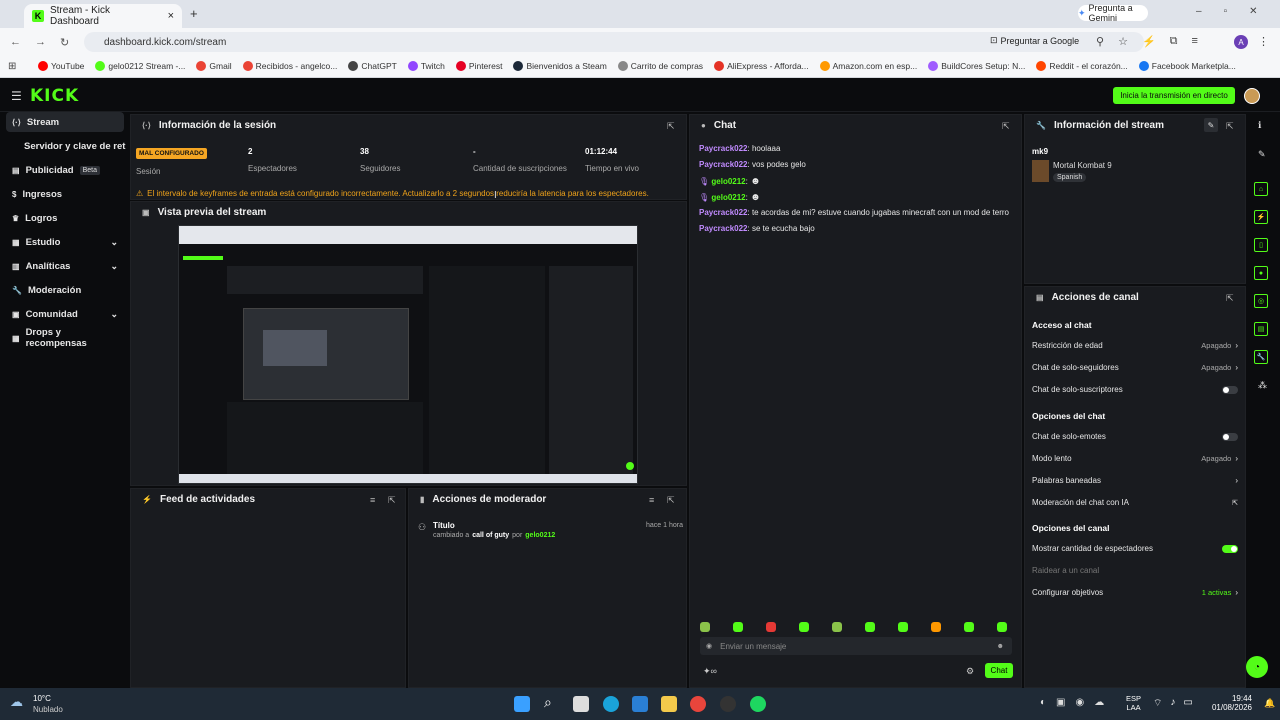  What do you see at coordinates (1257, 667) in the screenshot?
I see `help-chat-icon: ◔` at bounding box center [1257, 667].